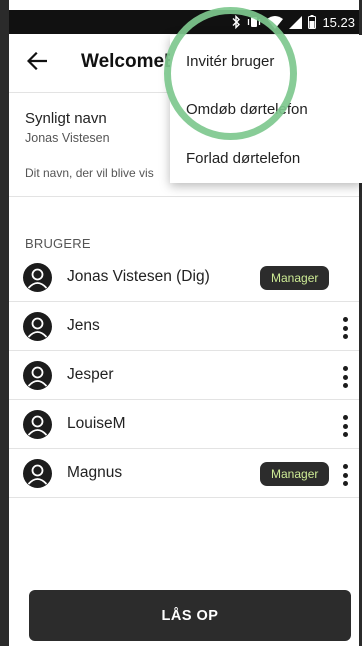 This screenshot has height=646, width=362. What do you see at coordinates (66, 118) in the screenshot?
I see `display-name-label: Synligt navn` at bounding box center [66, 118].